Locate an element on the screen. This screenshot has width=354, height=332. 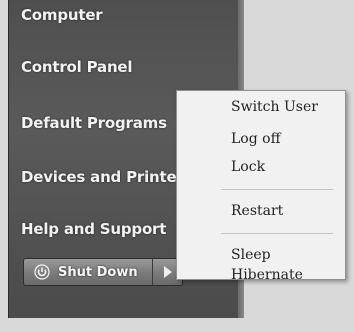
menu-item-help-and-support: Help and Support is located at coordinates (93, 229).